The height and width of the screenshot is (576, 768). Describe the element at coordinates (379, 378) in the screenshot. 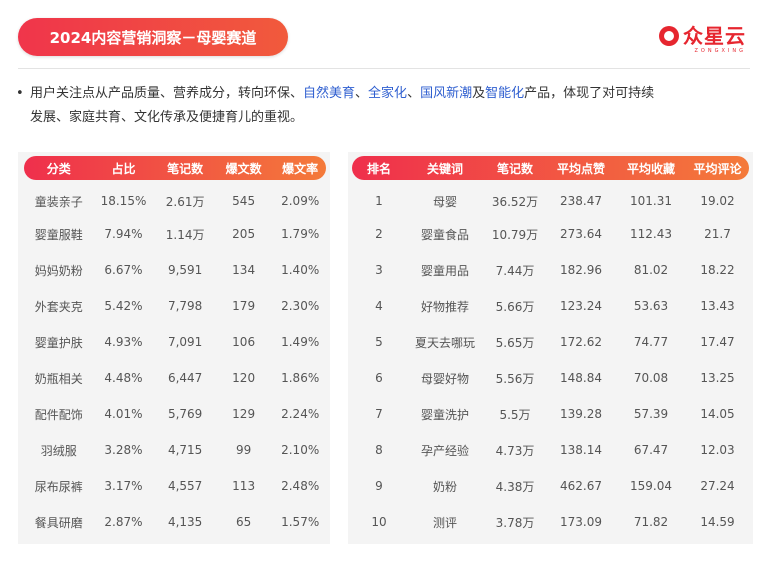

I see `table-cell: 6` at that location.